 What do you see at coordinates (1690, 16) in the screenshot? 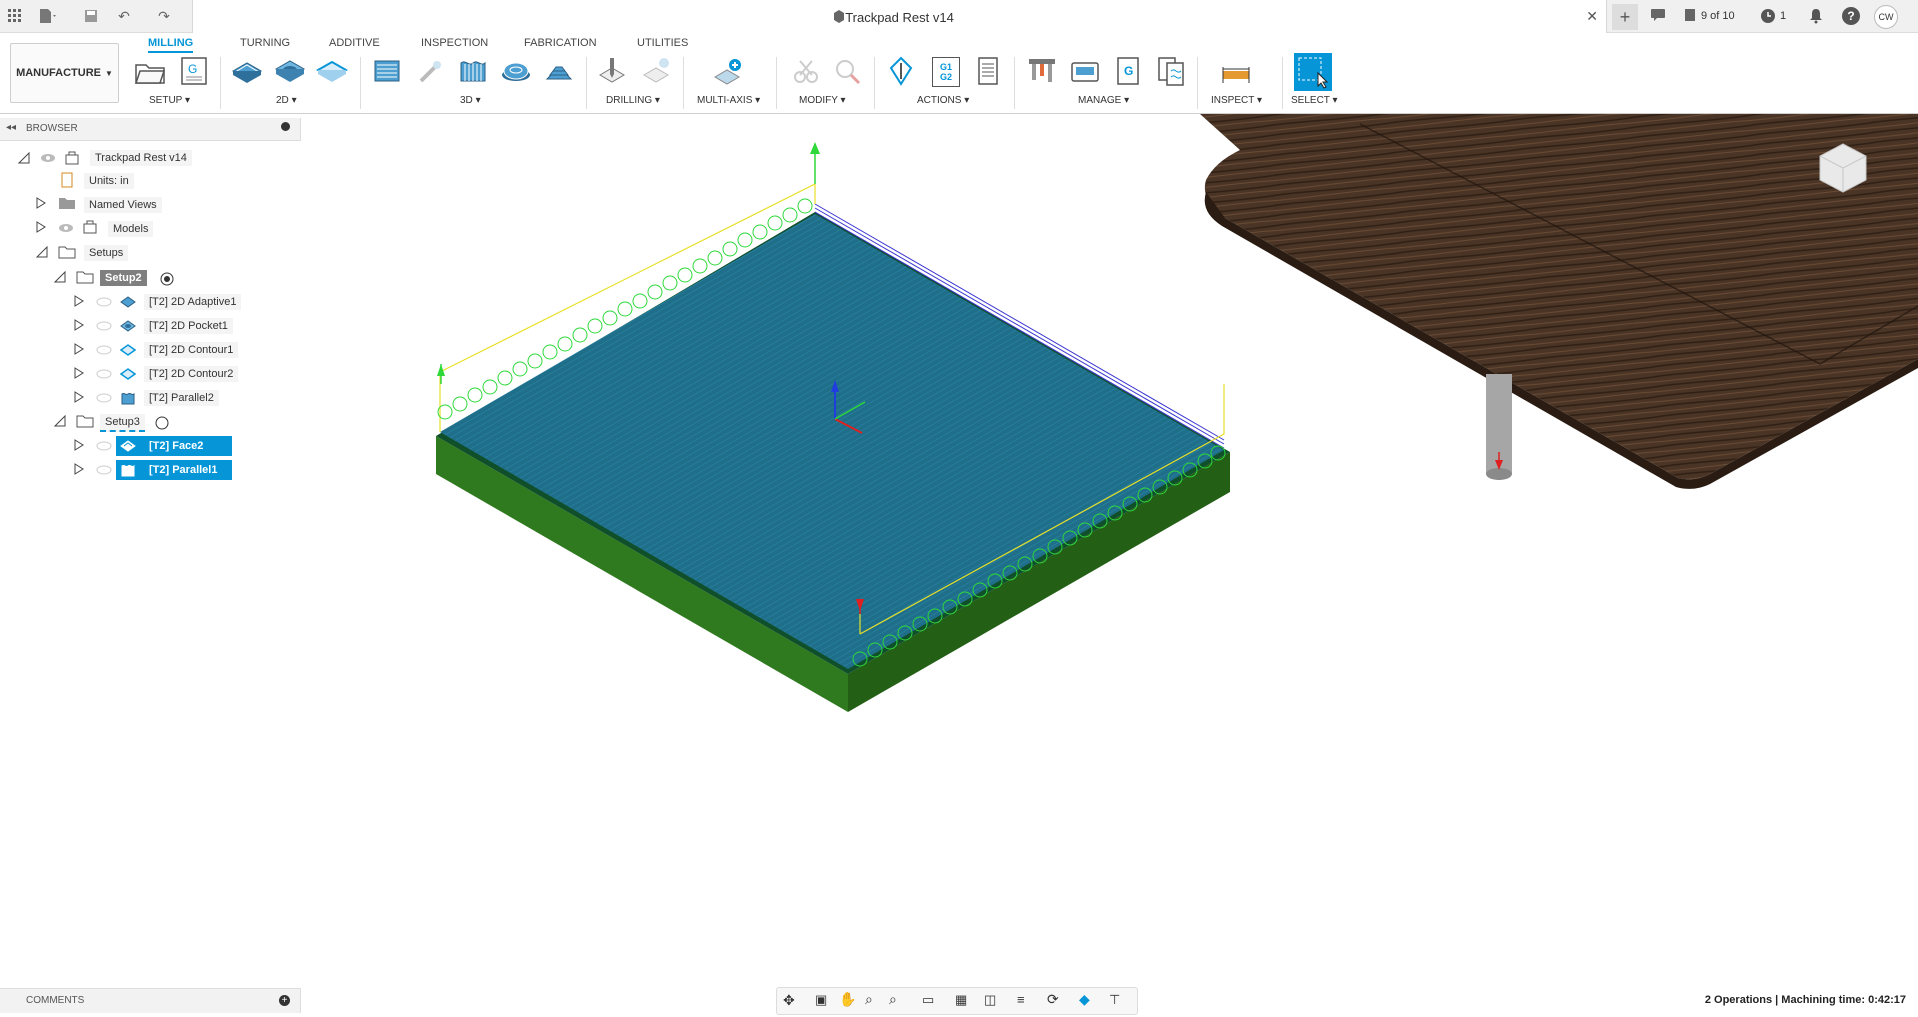
I see `job-status-icon` at bounding box center [1690, 16].